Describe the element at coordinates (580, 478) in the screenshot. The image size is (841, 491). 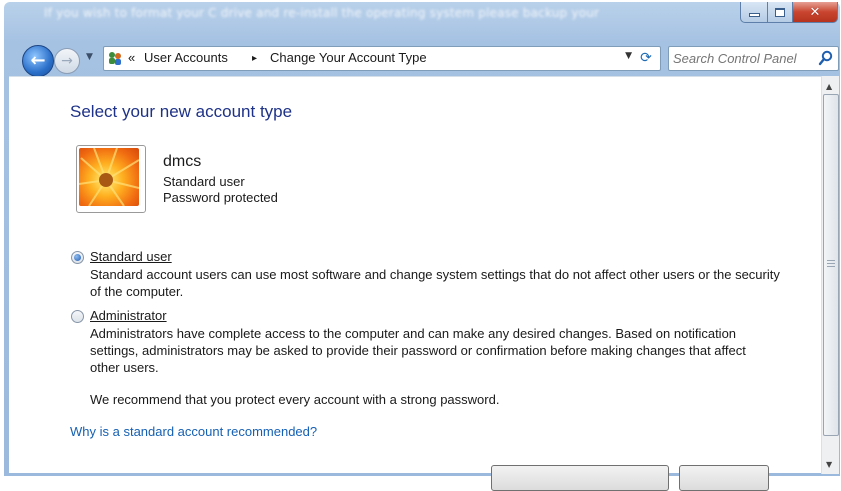
I see `change-account-type-button` at that location.